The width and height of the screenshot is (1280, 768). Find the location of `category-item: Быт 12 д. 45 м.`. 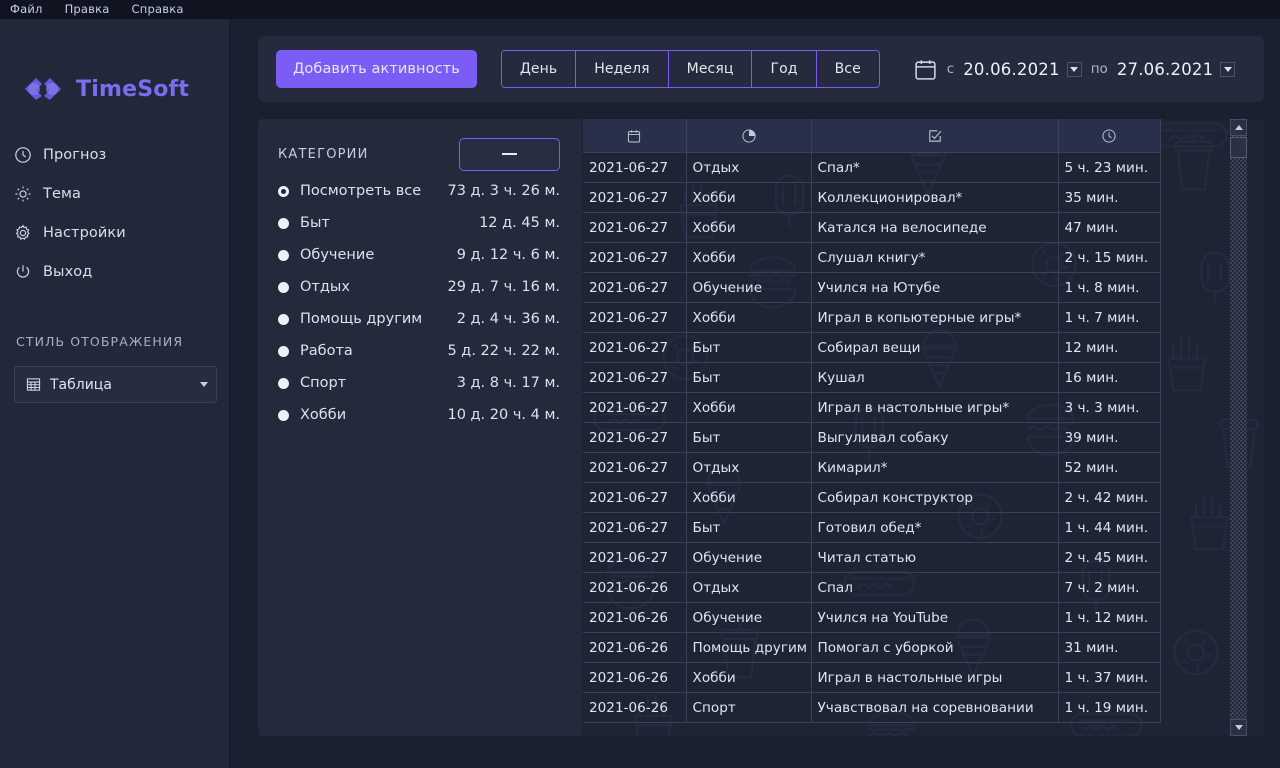

category-item: Быт 12 д. 45 м. is located at coordinates (419, 223).